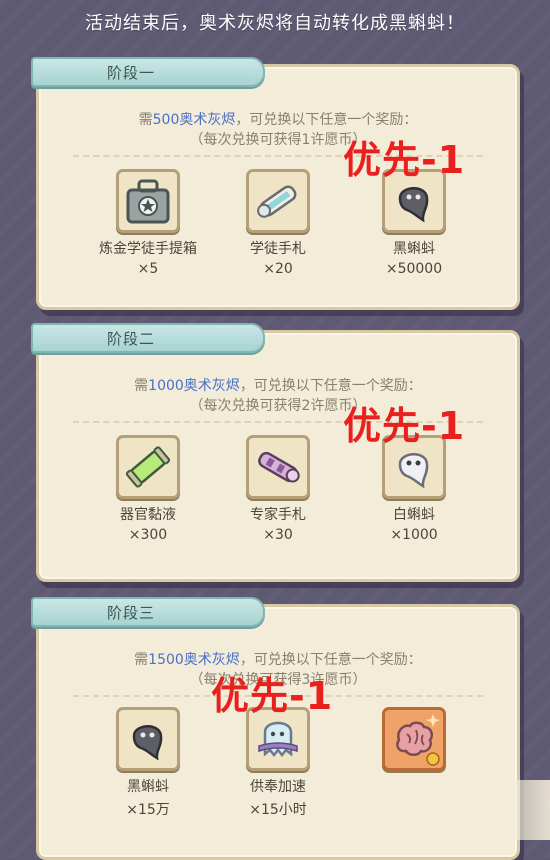 The image size is (550, 860). What do you see at coordinates (148, 810) in the screenshot?
I see `item-quantity: ×15万` at bounding box center [148, 810].